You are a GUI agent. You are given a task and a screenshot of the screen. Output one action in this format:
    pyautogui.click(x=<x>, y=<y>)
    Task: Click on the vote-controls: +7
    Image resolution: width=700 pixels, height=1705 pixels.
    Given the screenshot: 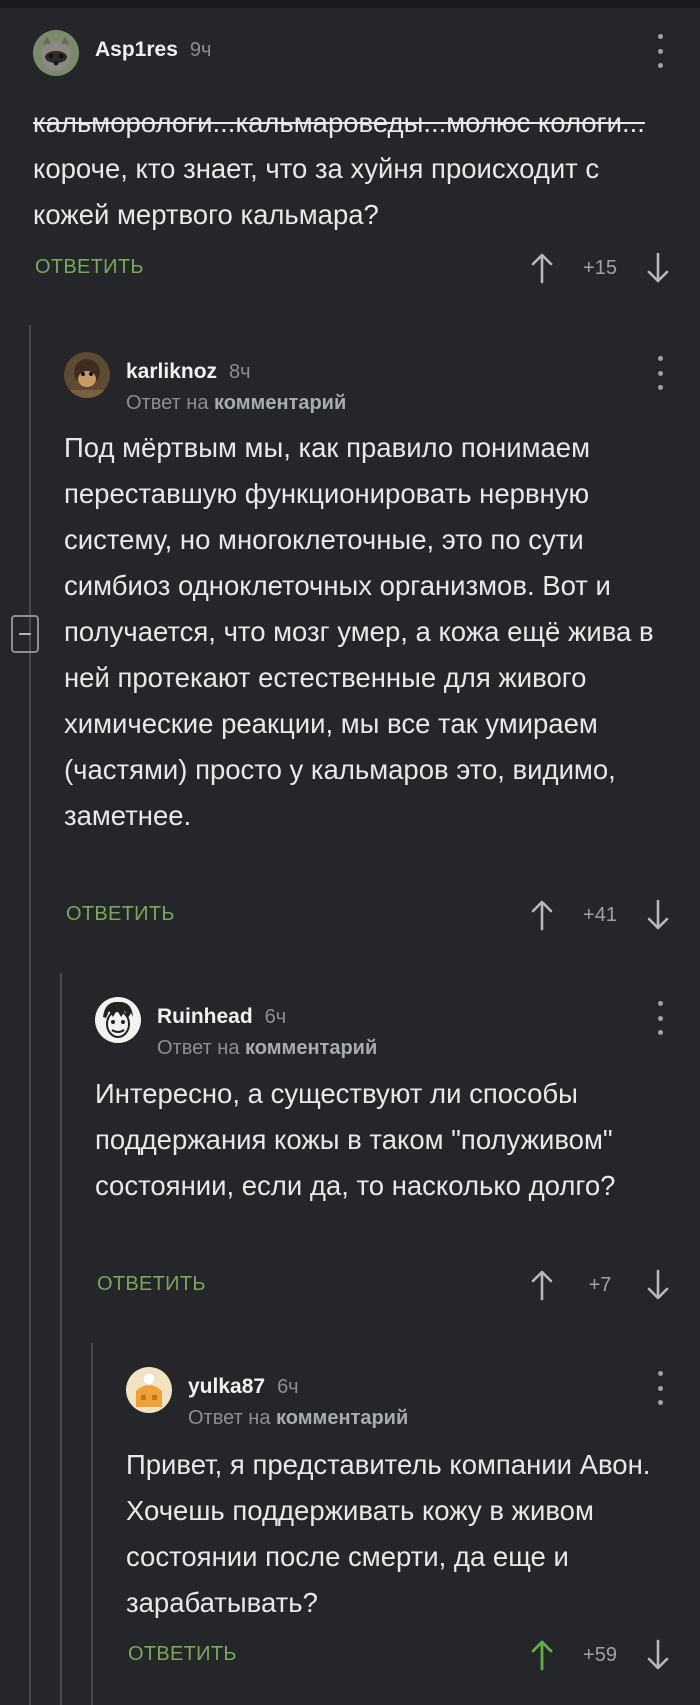 What is the action you would take?
    pyautogui.click(x=600, y=1285)
    